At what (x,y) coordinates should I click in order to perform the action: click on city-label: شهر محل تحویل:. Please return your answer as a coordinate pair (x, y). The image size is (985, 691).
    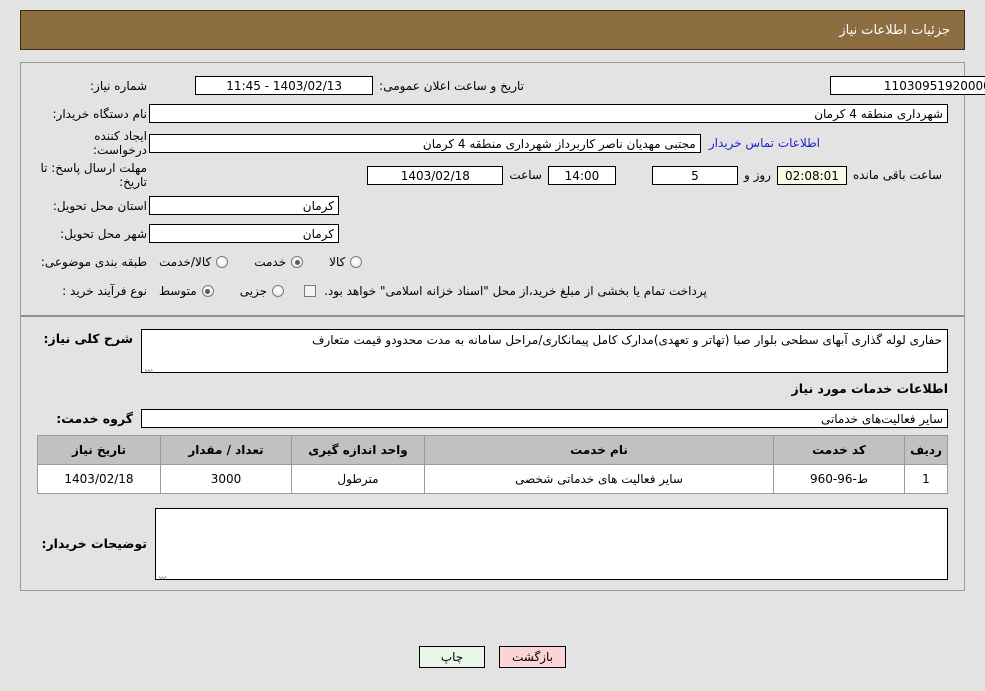
    Looking at the image, I should click on (103, 233).